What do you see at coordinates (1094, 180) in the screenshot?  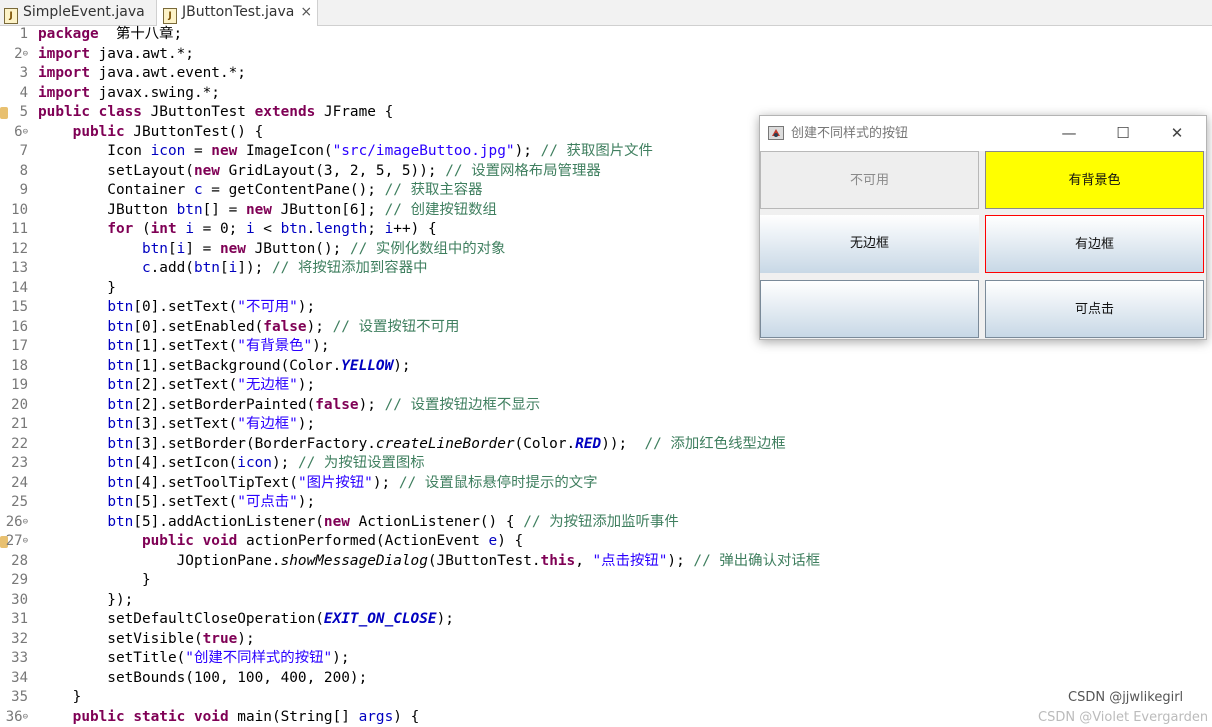 I see `background-color-button: 有背景色` at bounding box center [1094, 180].